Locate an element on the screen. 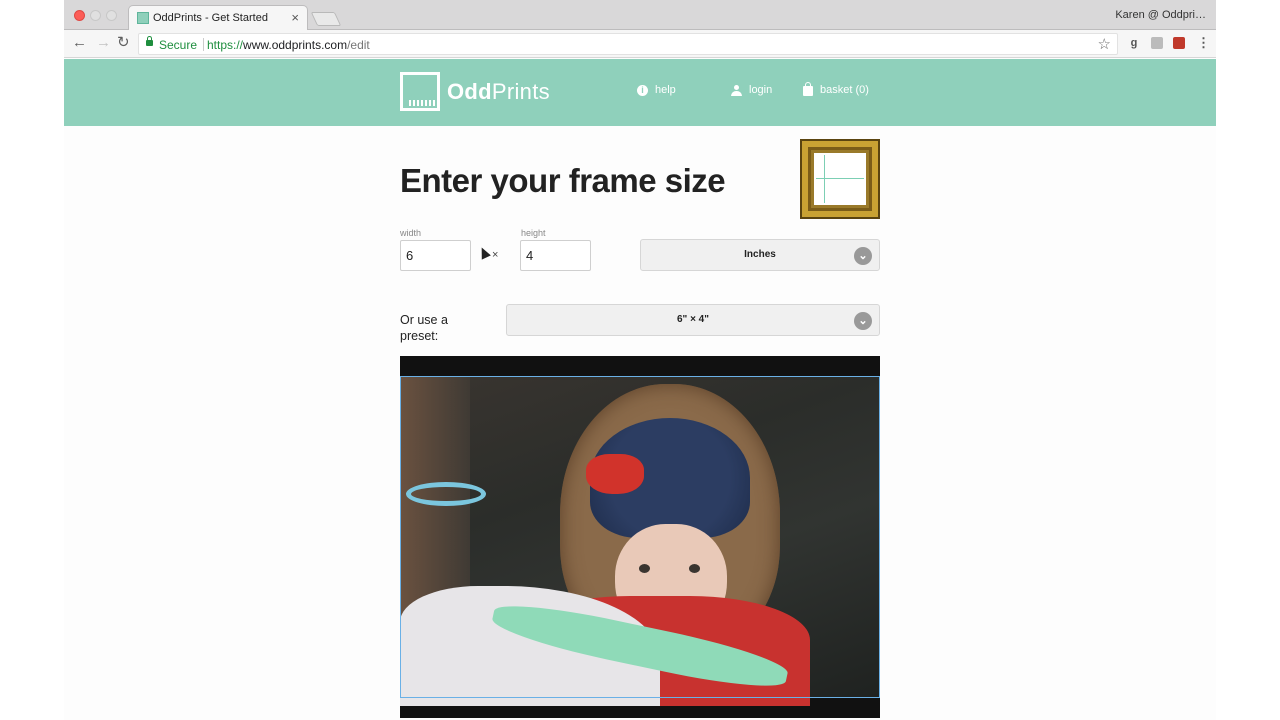  url-scheme: https:// is located at coordinates (225, 45).